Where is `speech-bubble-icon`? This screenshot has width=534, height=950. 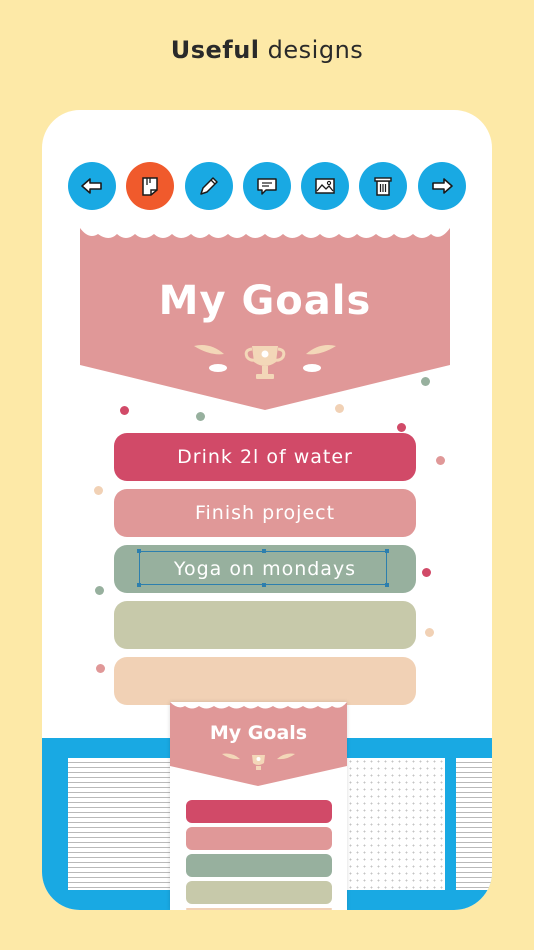 speech-bubble-icon is located at coordinates (267, 186).